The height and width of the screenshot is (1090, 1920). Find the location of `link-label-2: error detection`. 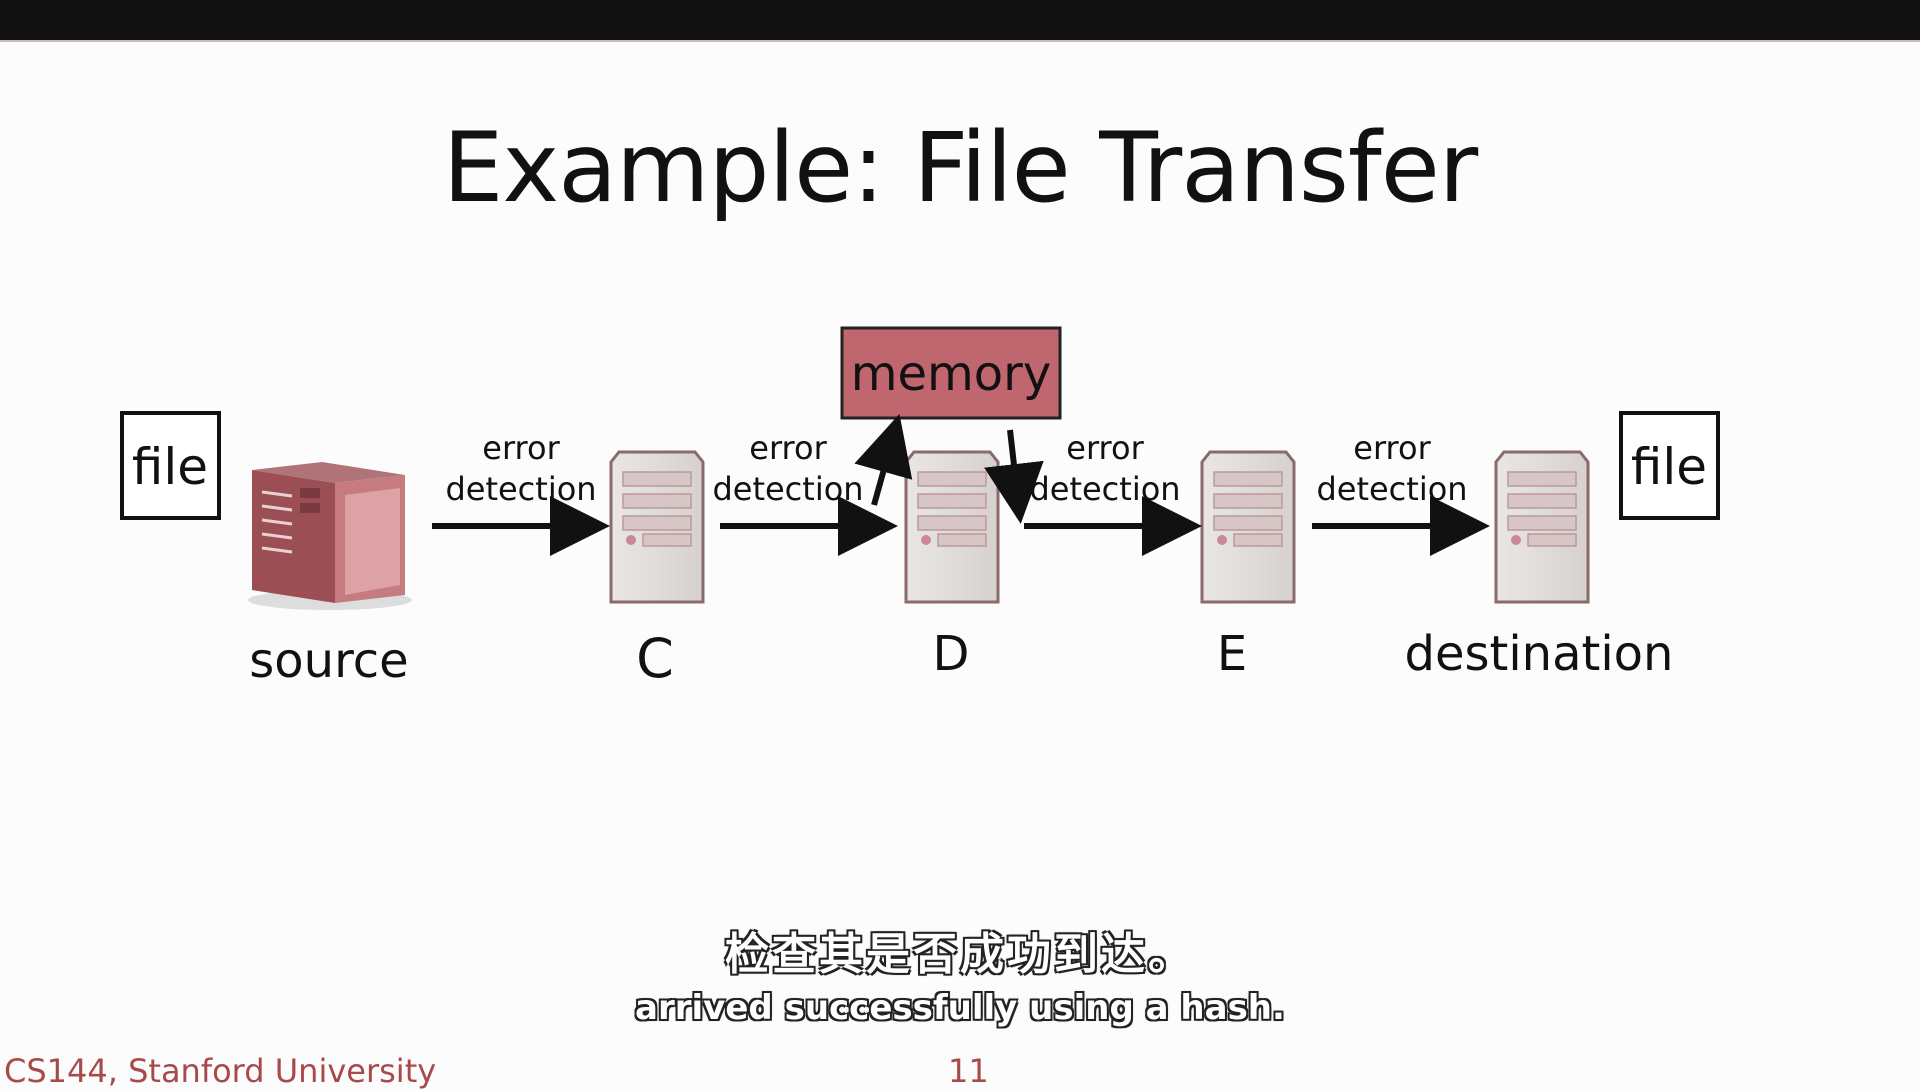

link-label-2: error detection is located at coordinates (787, 468).